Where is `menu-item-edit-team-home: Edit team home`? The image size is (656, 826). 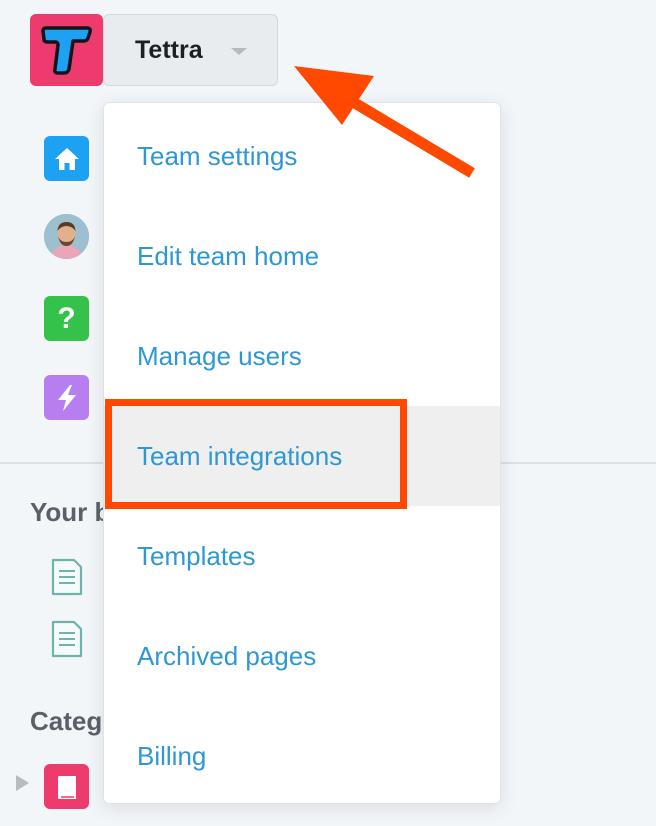 menu-item-edit-team-home: Edit team home is located at coordinates (302, 256).